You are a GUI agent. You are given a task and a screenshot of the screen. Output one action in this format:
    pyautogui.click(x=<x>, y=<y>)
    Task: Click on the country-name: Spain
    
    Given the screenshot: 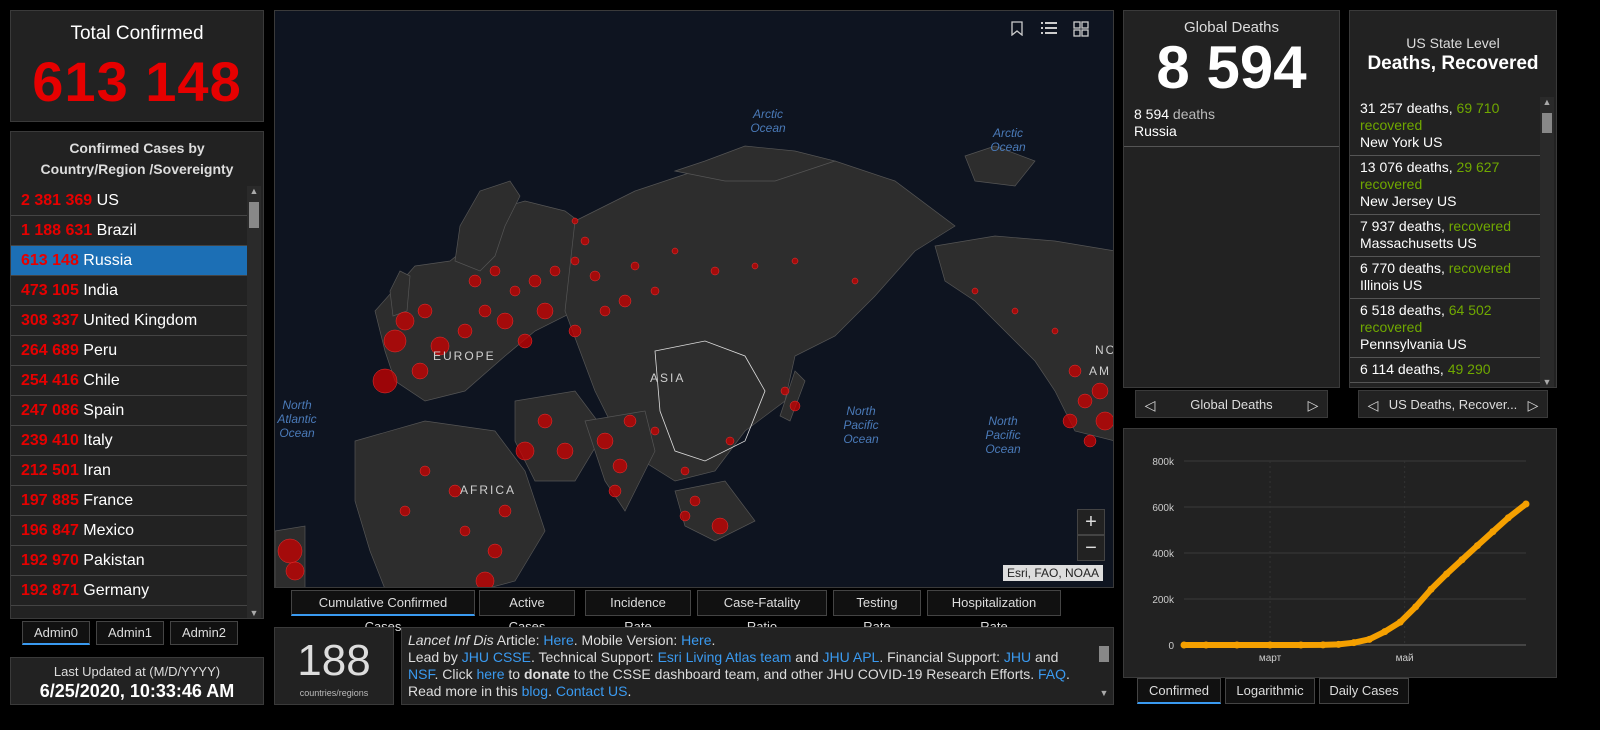 What is the action you would take?
    pyautogui.click(x=104, y=410)
    